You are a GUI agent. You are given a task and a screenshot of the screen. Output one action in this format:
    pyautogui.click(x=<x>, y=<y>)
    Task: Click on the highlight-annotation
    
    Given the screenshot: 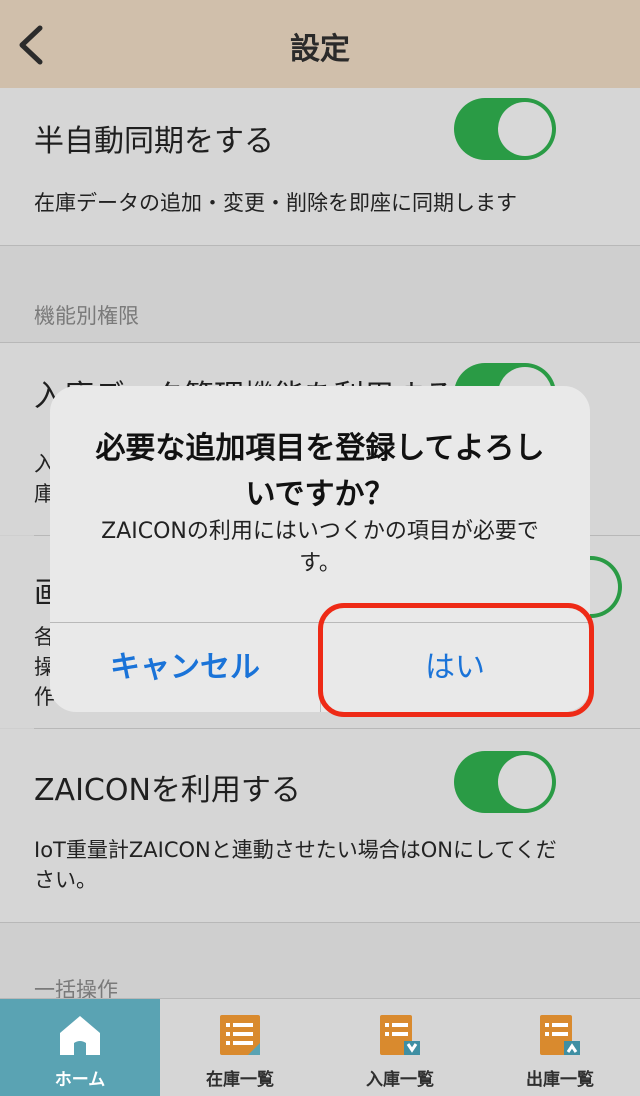 What is the action you would take?
    pyautogui.click(x=456, y=660)
    